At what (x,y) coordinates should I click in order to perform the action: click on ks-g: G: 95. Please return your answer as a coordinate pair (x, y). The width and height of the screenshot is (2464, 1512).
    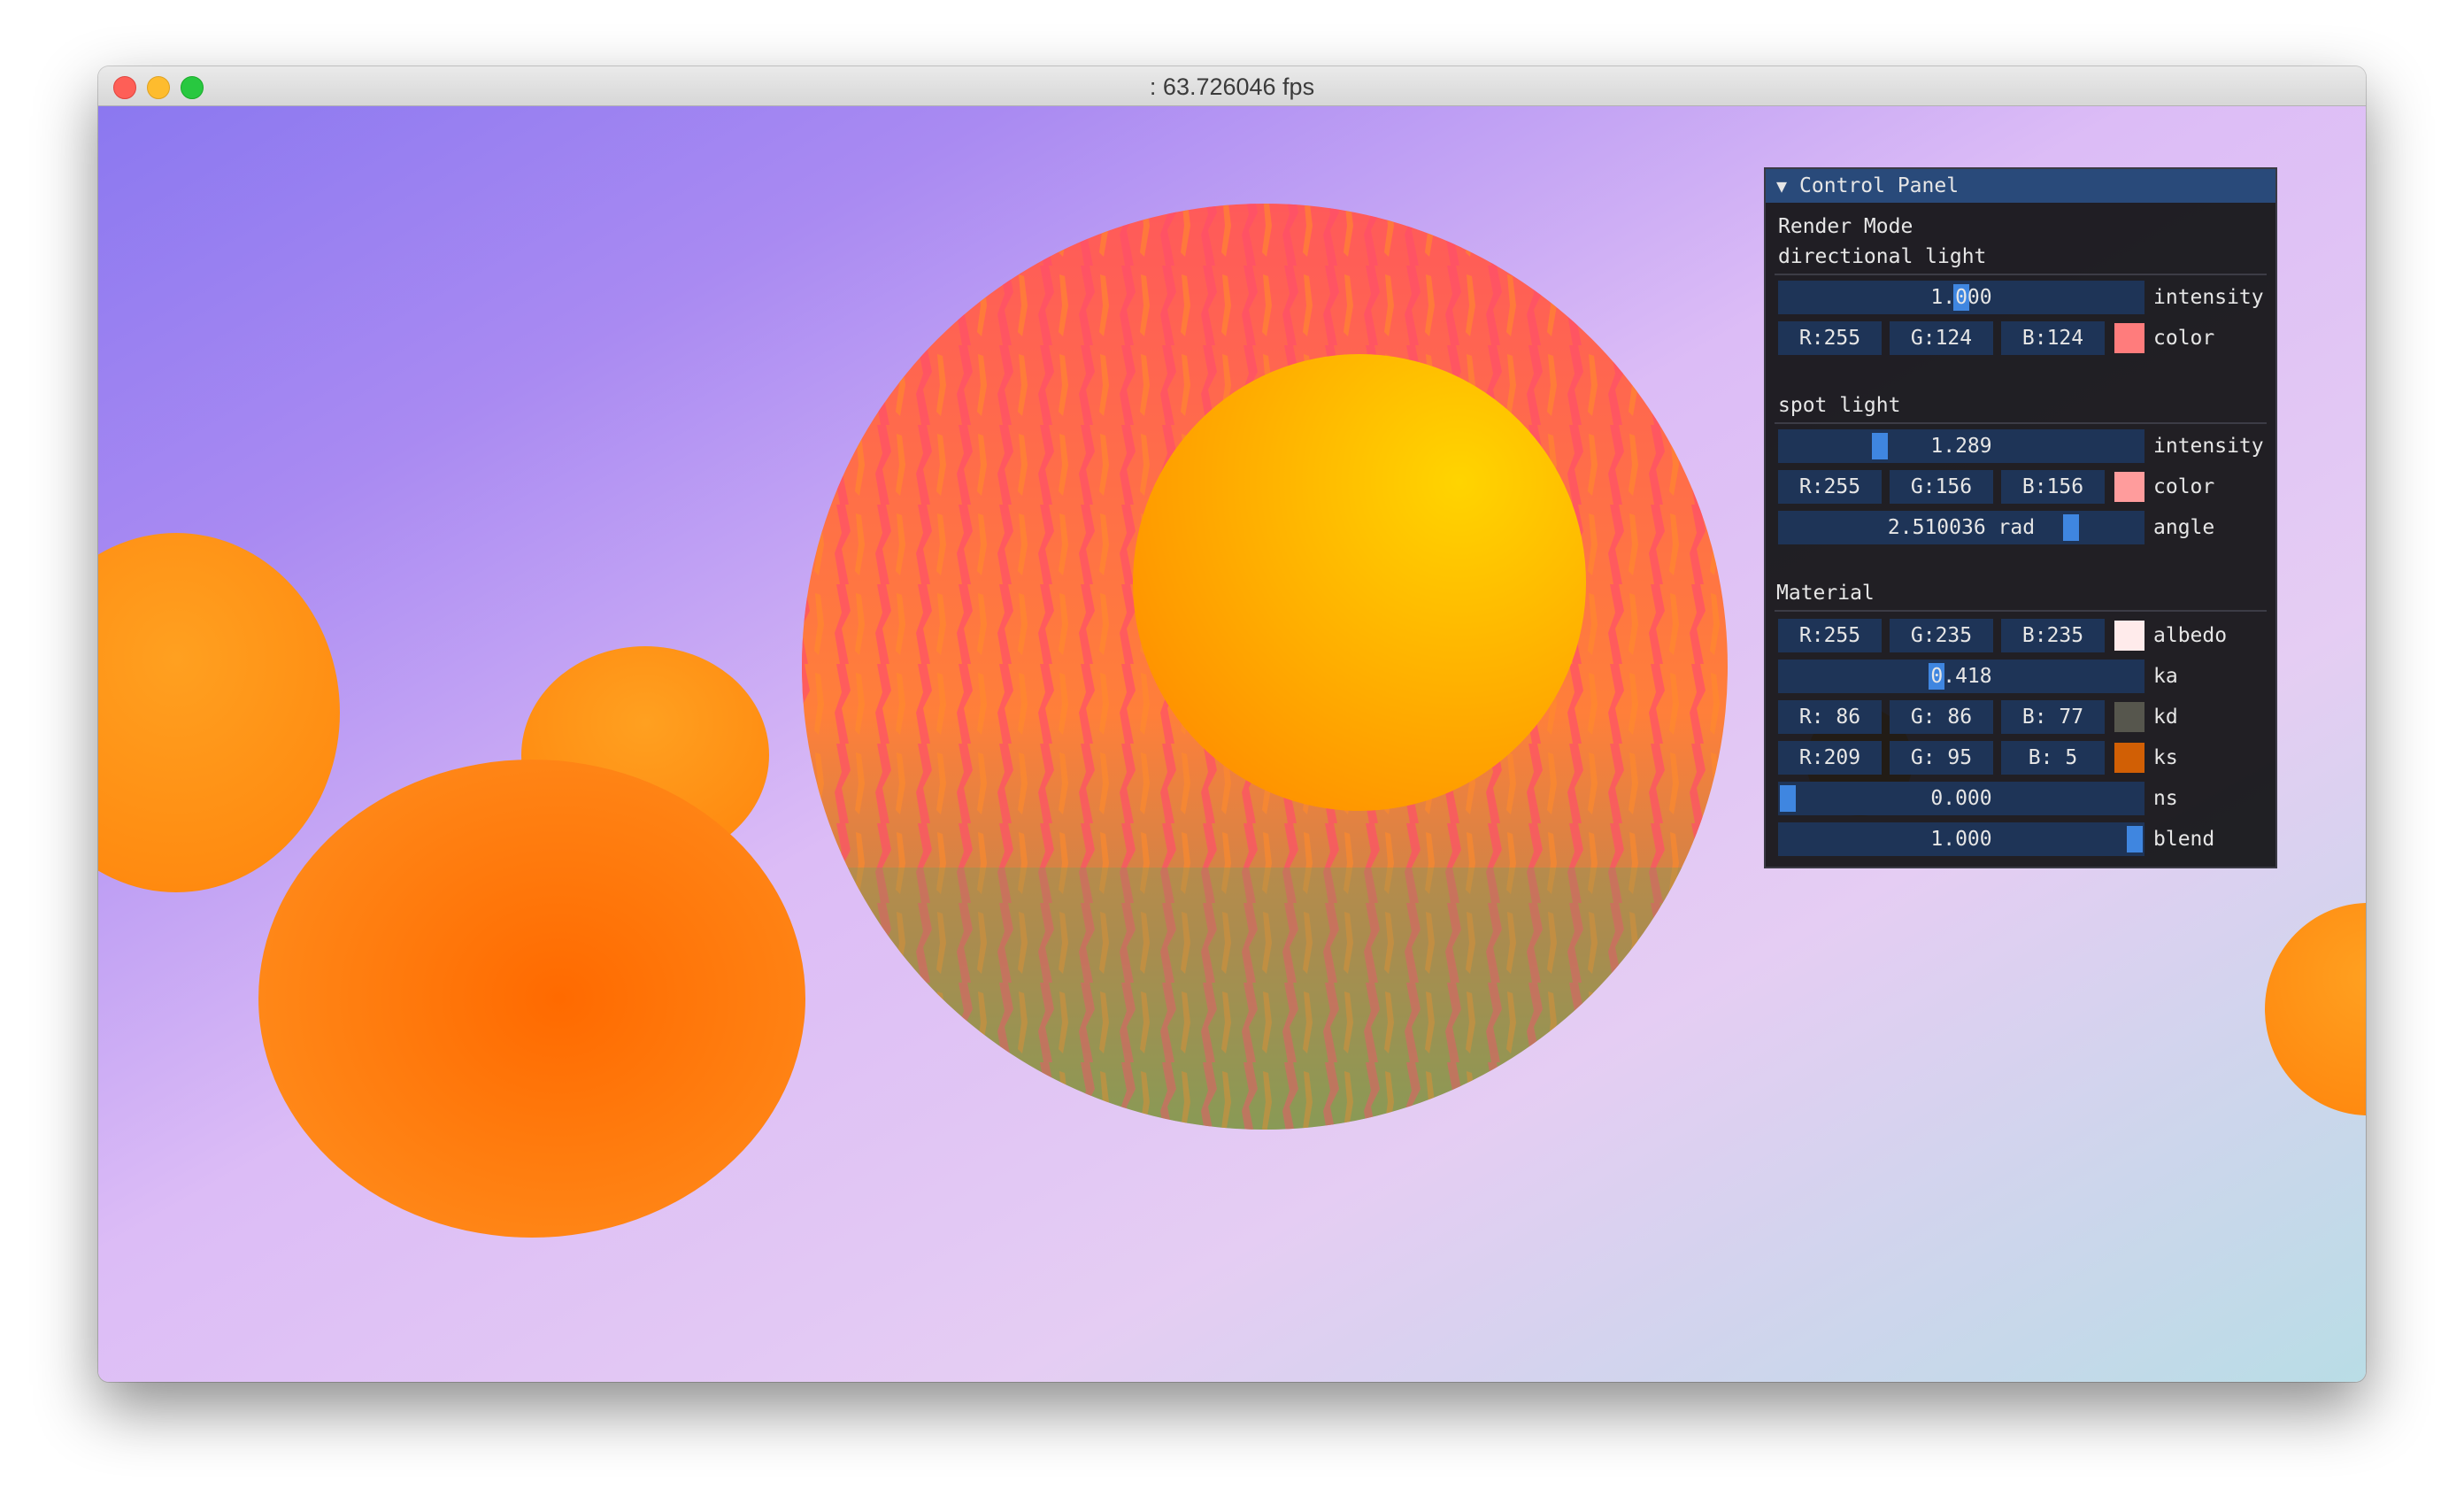
    Looking at the image, I should click on (1942, 758).